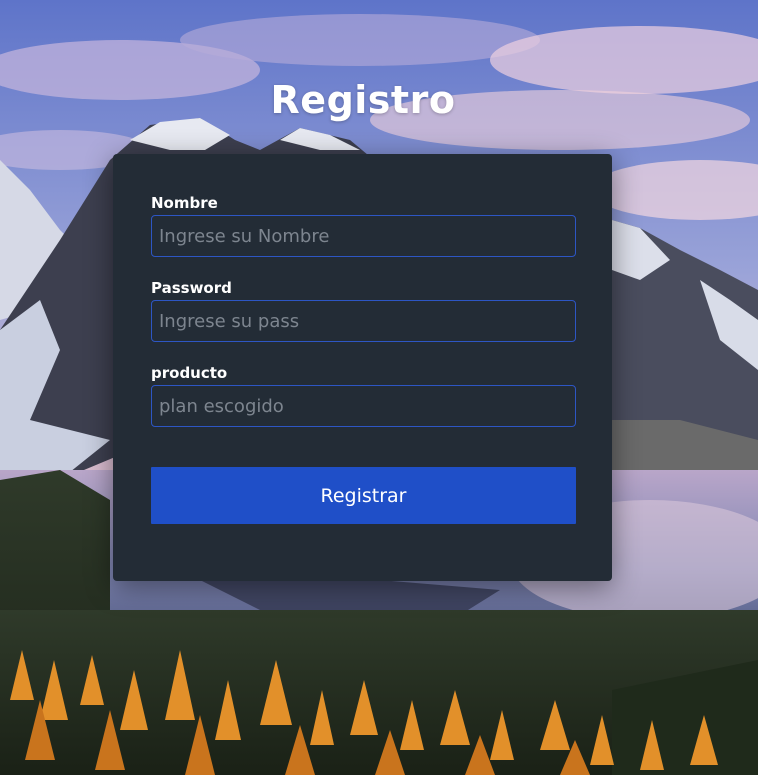 This screenshot has height=775, width=758. I want to click on name-label: Nombre, so click(184, 203).